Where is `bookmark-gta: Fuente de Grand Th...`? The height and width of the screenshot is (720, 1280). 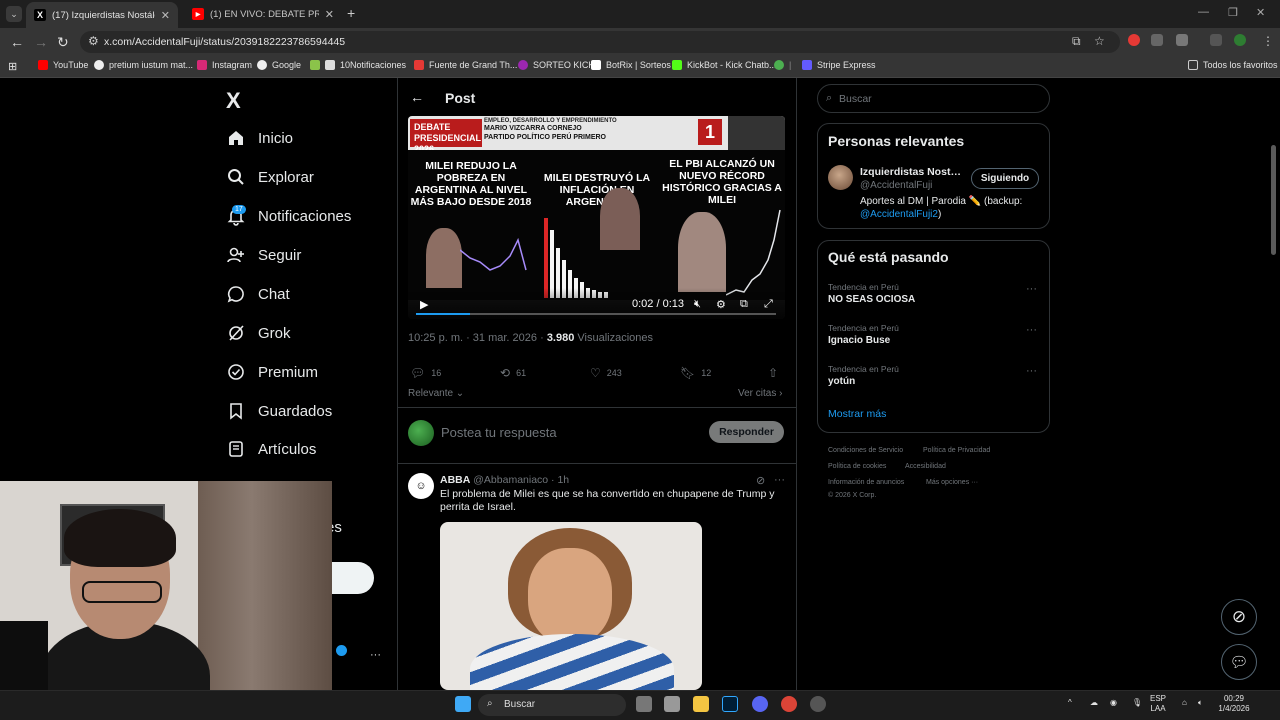 bookmark-gta: Fuente de Grand Th... is located at coordinates (465, 65).